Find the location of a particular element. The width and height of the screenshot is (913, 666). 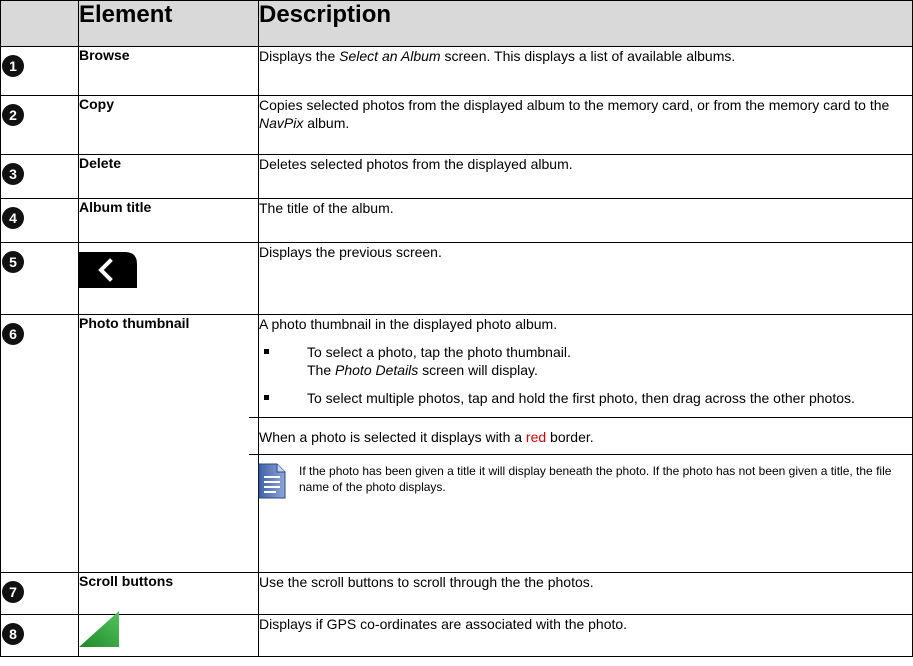

number-badge: 2 is located at coordinates (13, 115).